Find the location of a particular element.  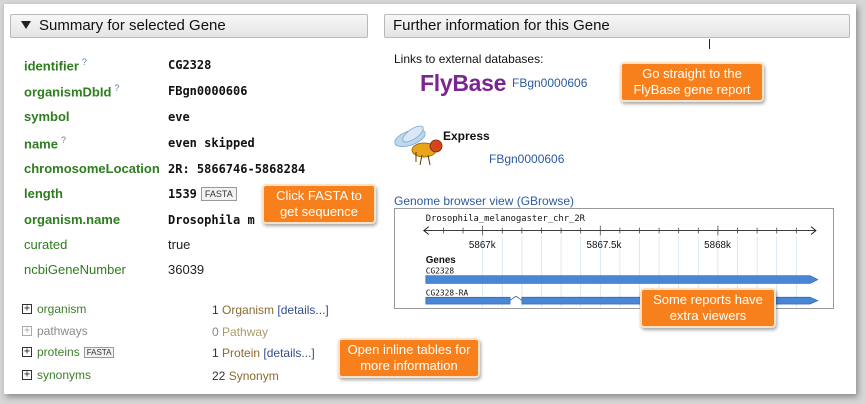

field-label-ncbigenenumber: ncbiGeneNumber is located at coordinates (75, 269).